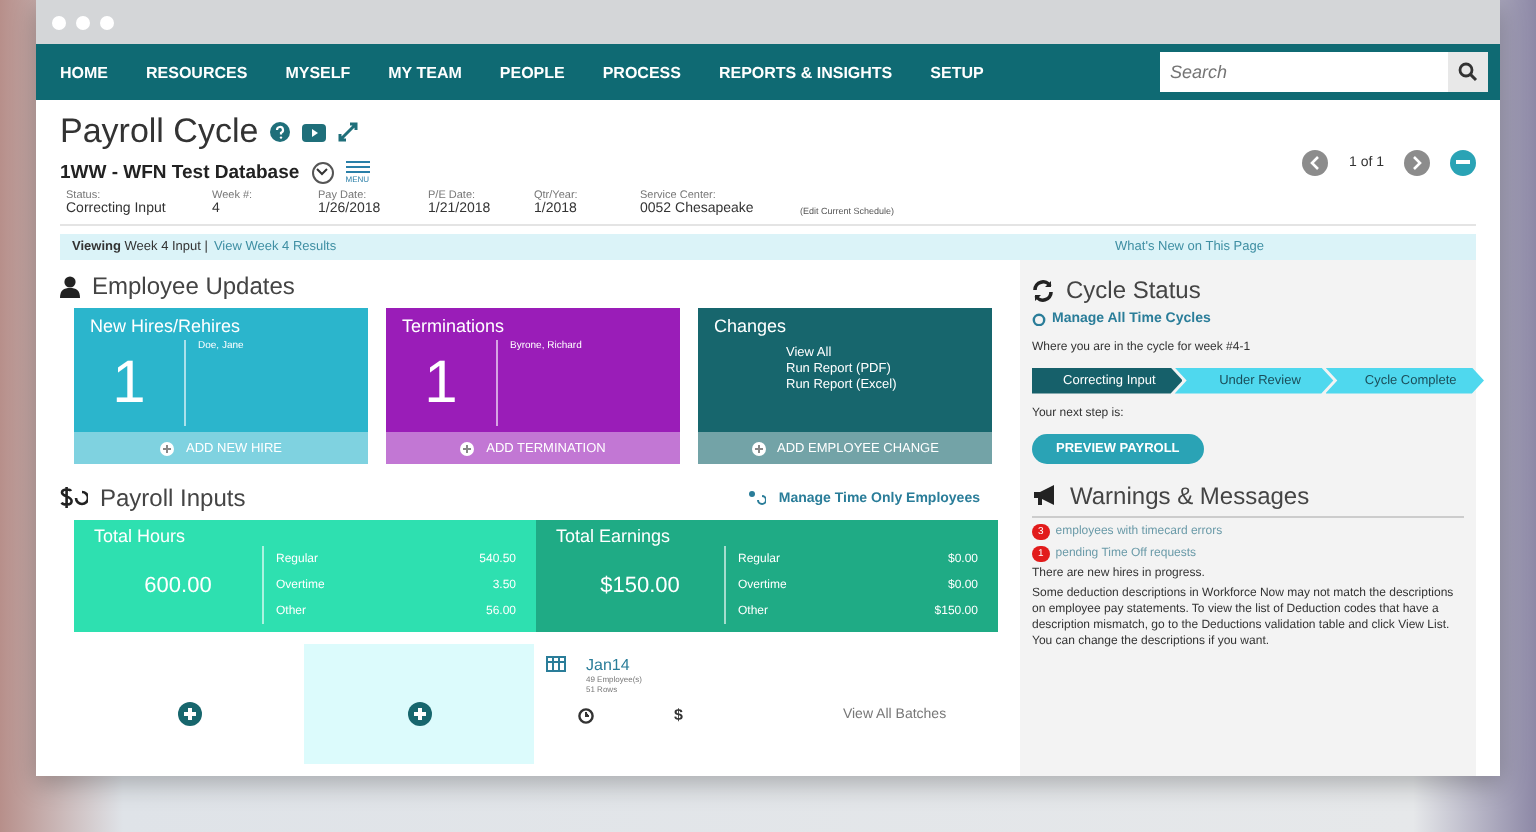  Describe the element at coordinates (586, 715) in the screenshot. I see `clock-icon` at that location.